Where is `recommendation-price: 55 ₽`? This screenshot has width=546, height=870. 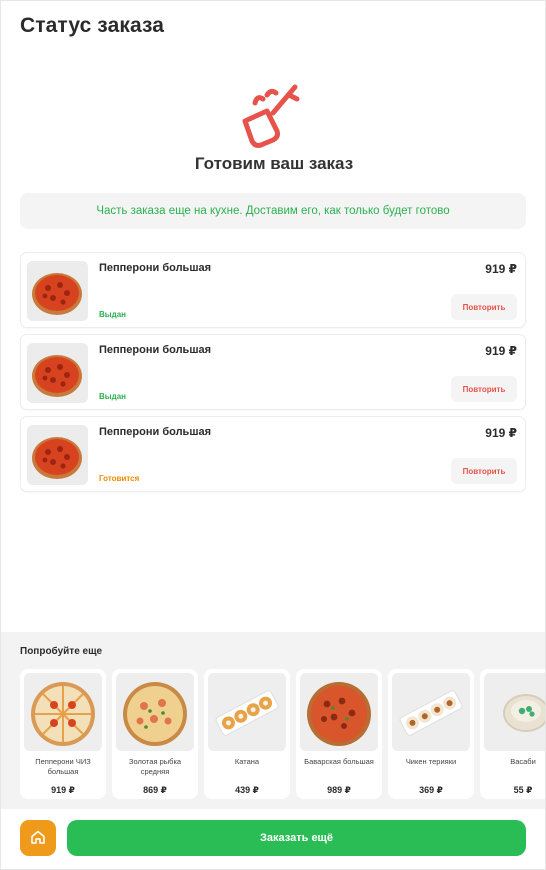
recommendation-price: 55 ₽ is located at coordinates (523, 790).